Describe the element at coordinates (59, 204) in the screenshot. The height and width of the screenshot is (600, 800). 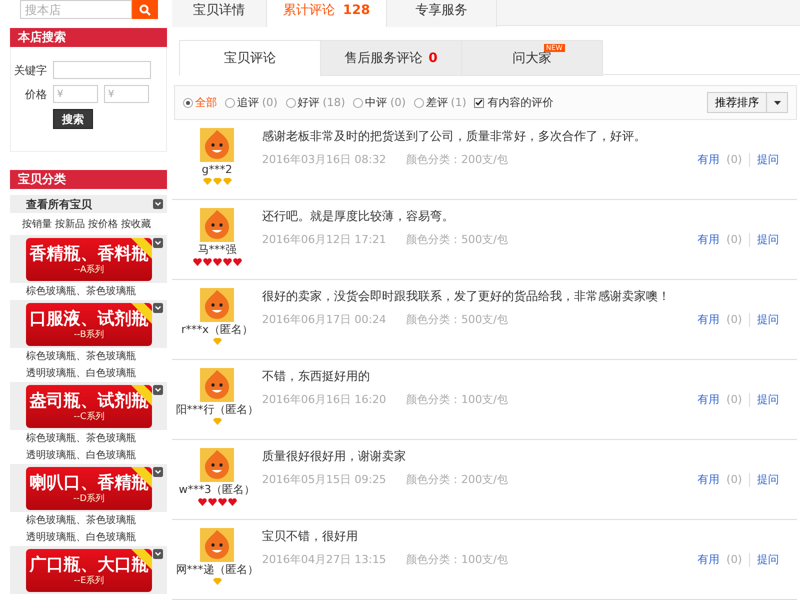
I see `all-items-link: 查看所有宝贝` at that location.